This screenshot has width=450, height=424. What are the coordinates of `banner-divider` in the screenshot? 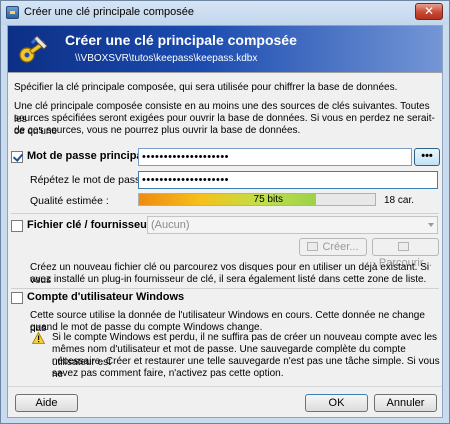 It's located at (225, 72).